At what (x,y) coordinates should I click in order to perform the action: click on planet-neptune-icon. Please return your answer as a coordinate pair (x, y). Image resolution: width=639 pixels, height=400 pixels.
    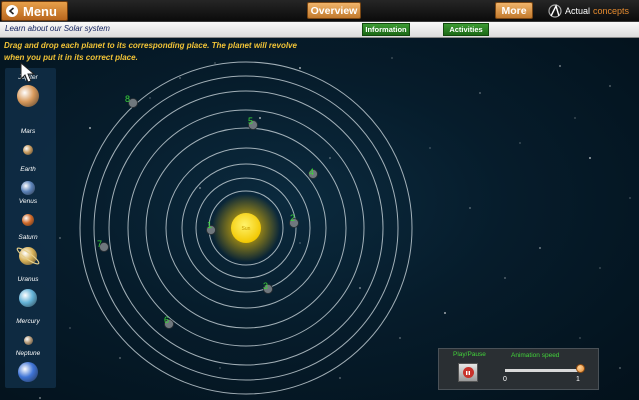
    Looking at the image, I should click on (28, 372).